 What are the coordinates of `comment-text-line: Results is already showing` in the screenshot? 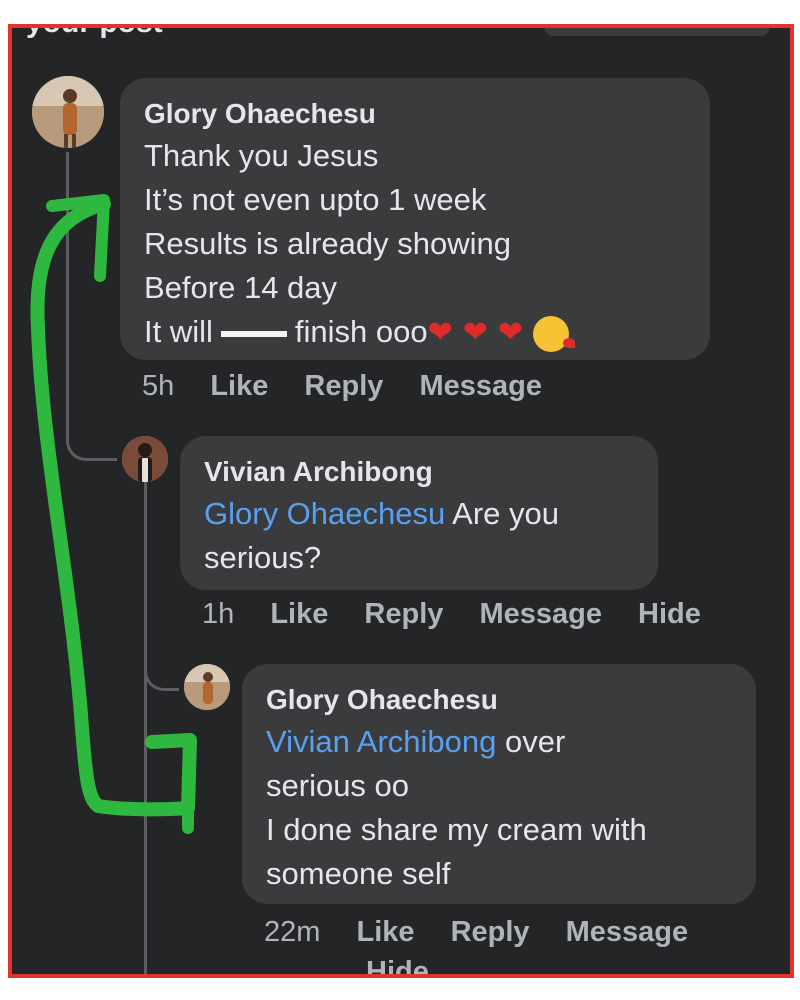 It's located at (328, 243).